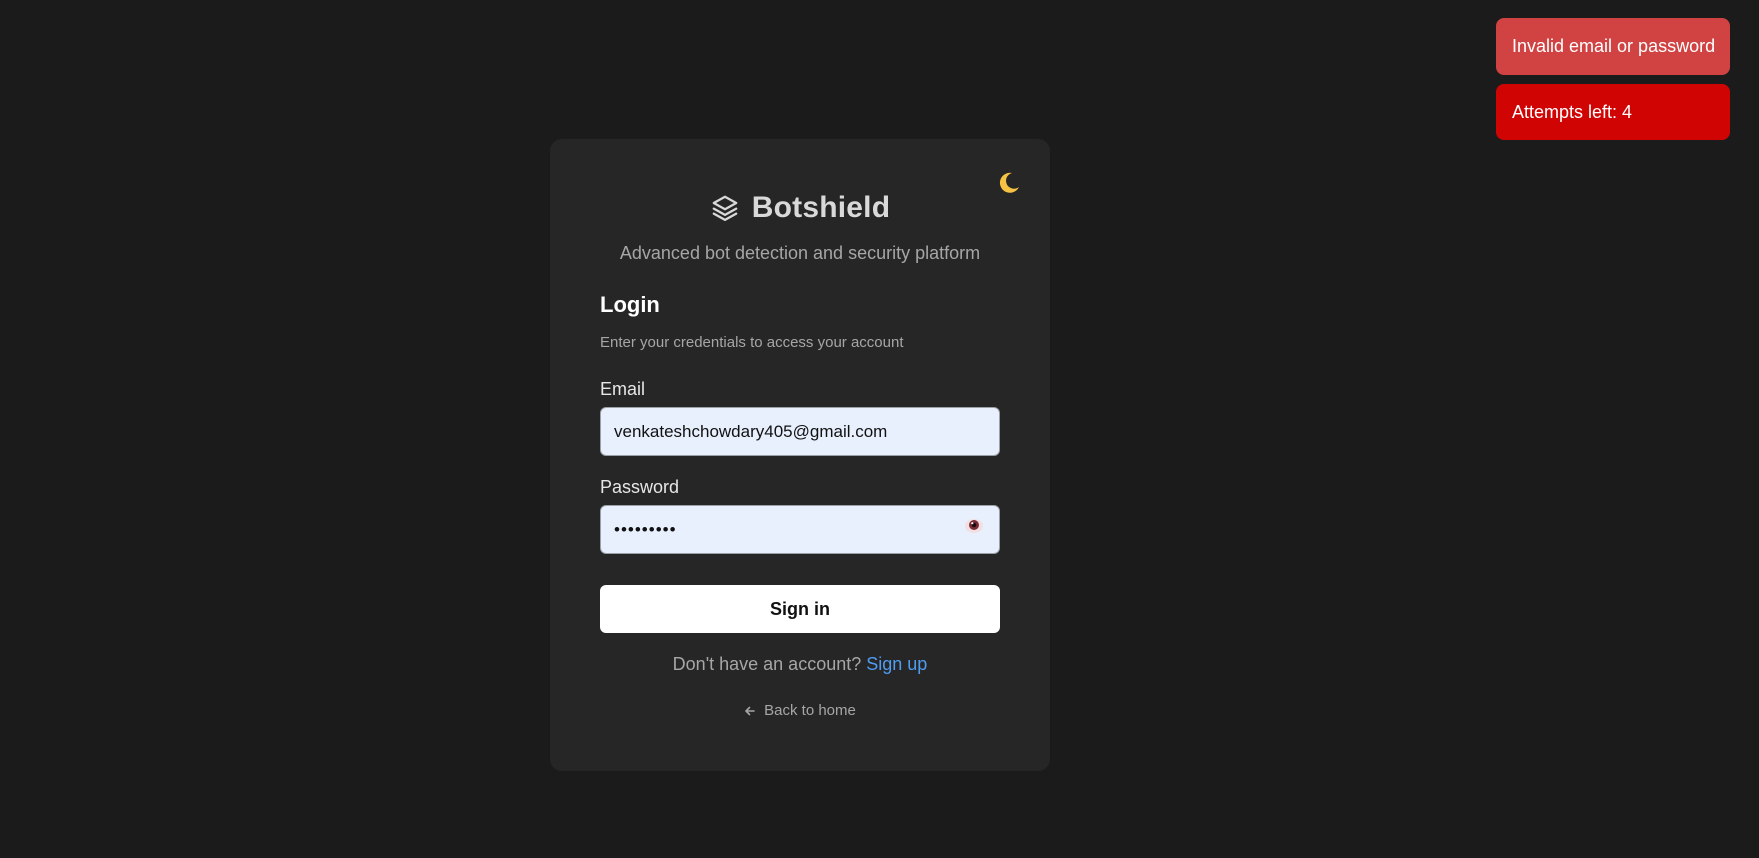  Describe the element at coordinates (767, 664) in the screenshot. I see `signup-prompt-text: Don't have an account?` at that location.